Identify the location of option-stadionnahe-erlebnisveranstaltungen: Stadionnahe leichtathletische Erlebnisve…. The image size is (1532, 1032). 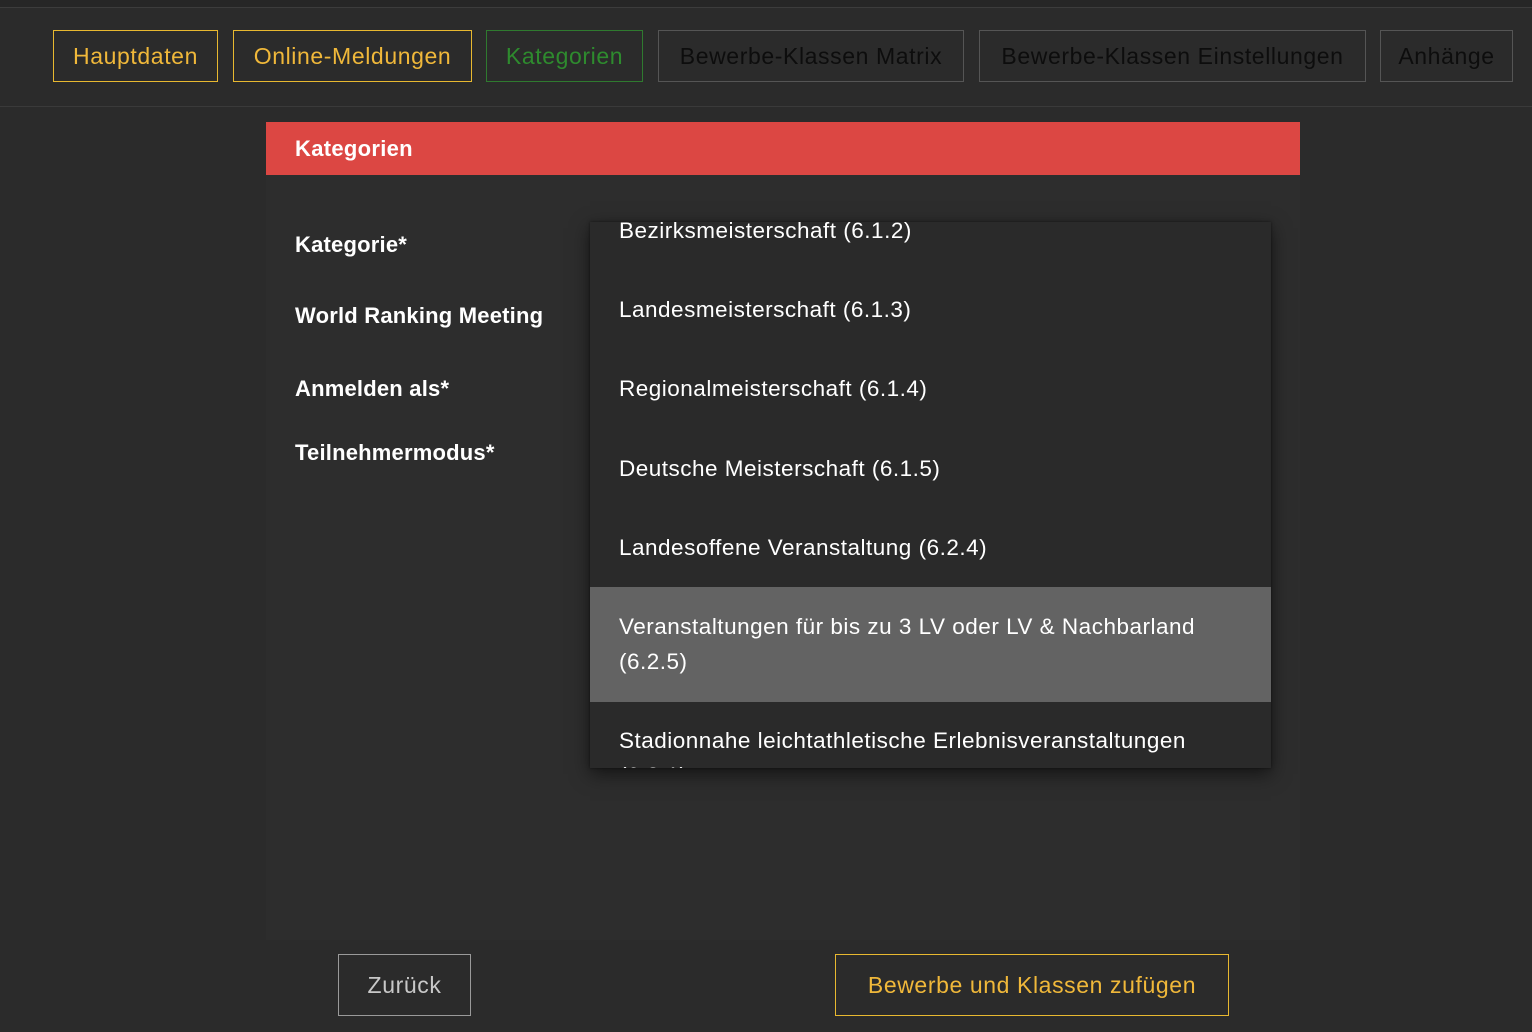
(930, 745).